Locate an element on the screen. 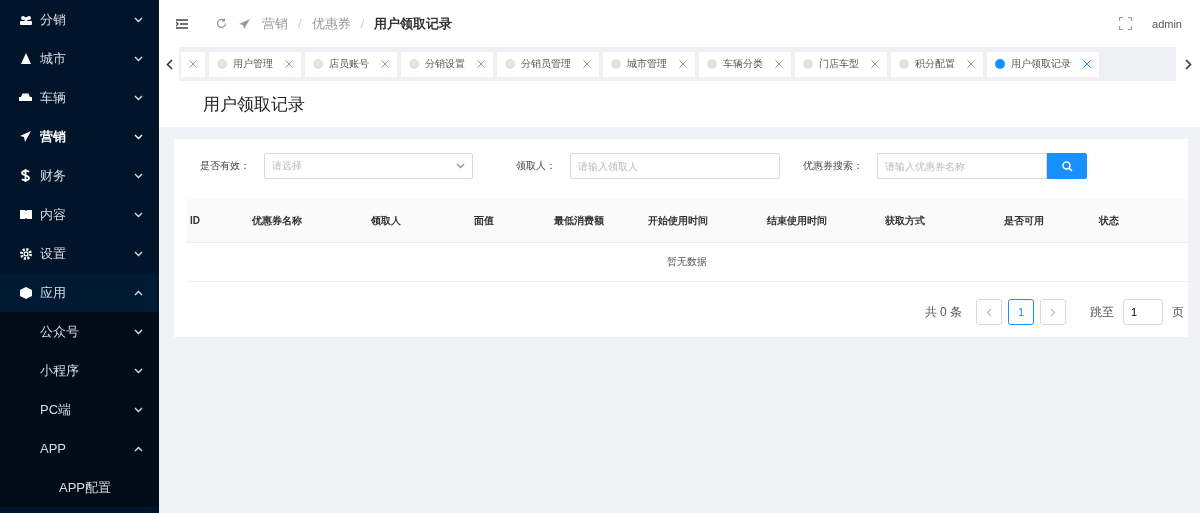 The image size is (1200, 513). sidebar-menu-item: 小程序 is located at coordinates (79, 370).